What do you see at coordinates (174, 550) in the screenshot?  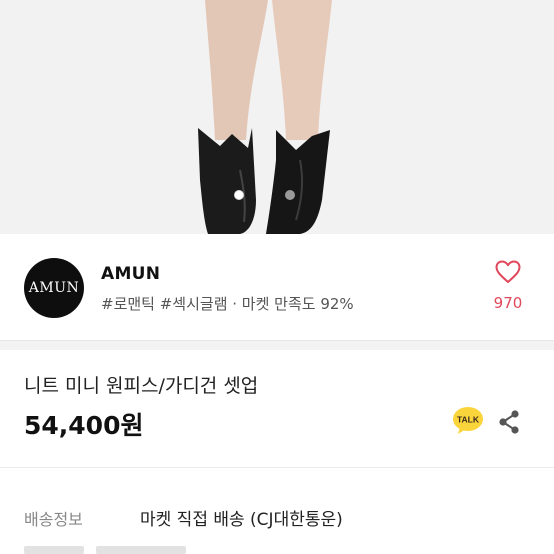 I see `next-row-partial` at bounding box center [174, 550].